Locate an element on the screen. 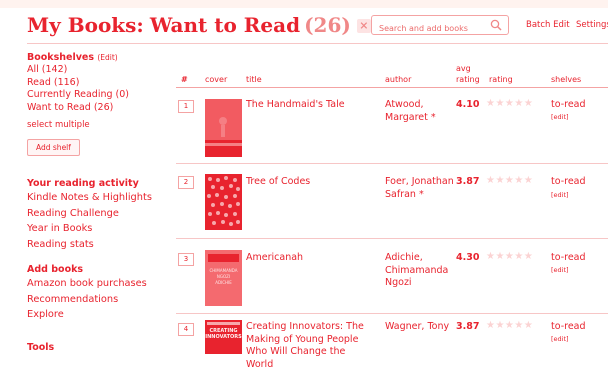 This screenshot has width=608, height=371. book-author-link: Wagner, Tony is located at coordinates (420, 327).